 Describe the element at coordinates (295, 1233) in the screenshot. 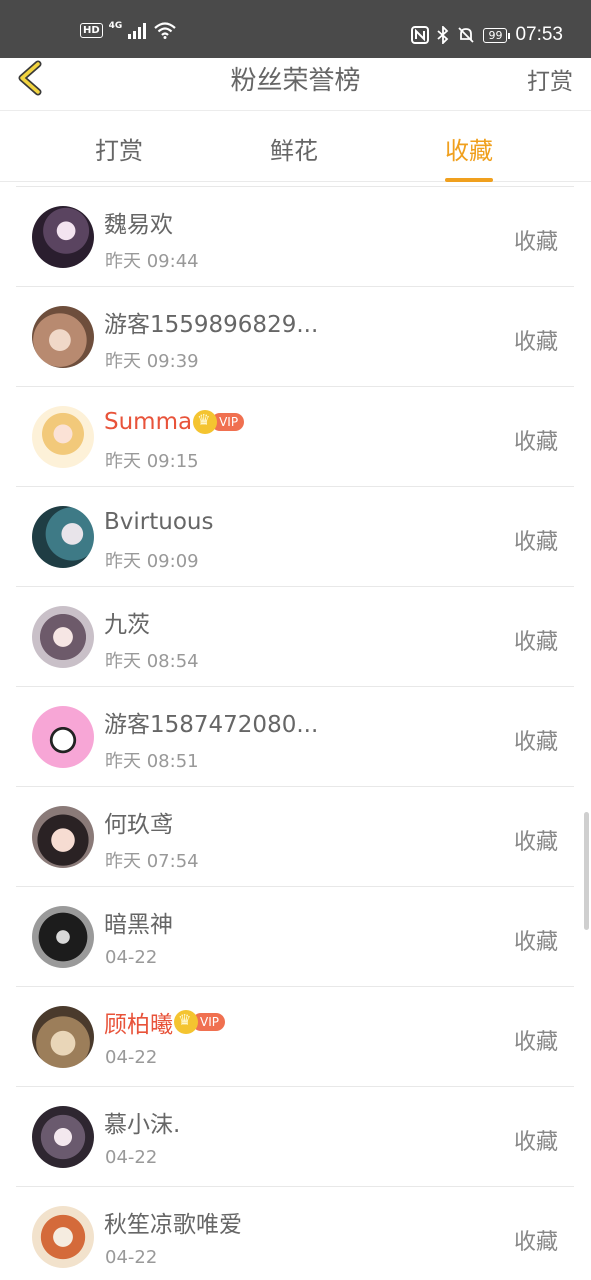

I see `list-item: 秋笙凉歌唯爱 04-22 收藏` at that location.